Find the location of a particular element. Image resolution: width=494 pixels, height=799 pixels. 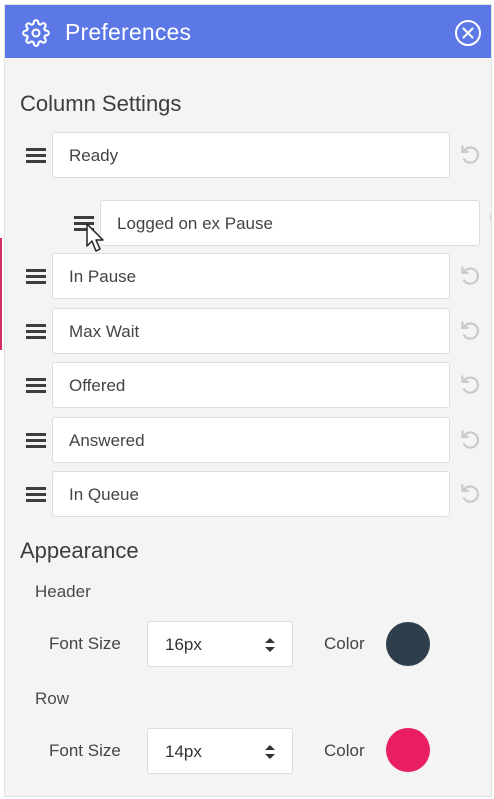

row-font-size-select: 14px is located at coordinates (220, 751).